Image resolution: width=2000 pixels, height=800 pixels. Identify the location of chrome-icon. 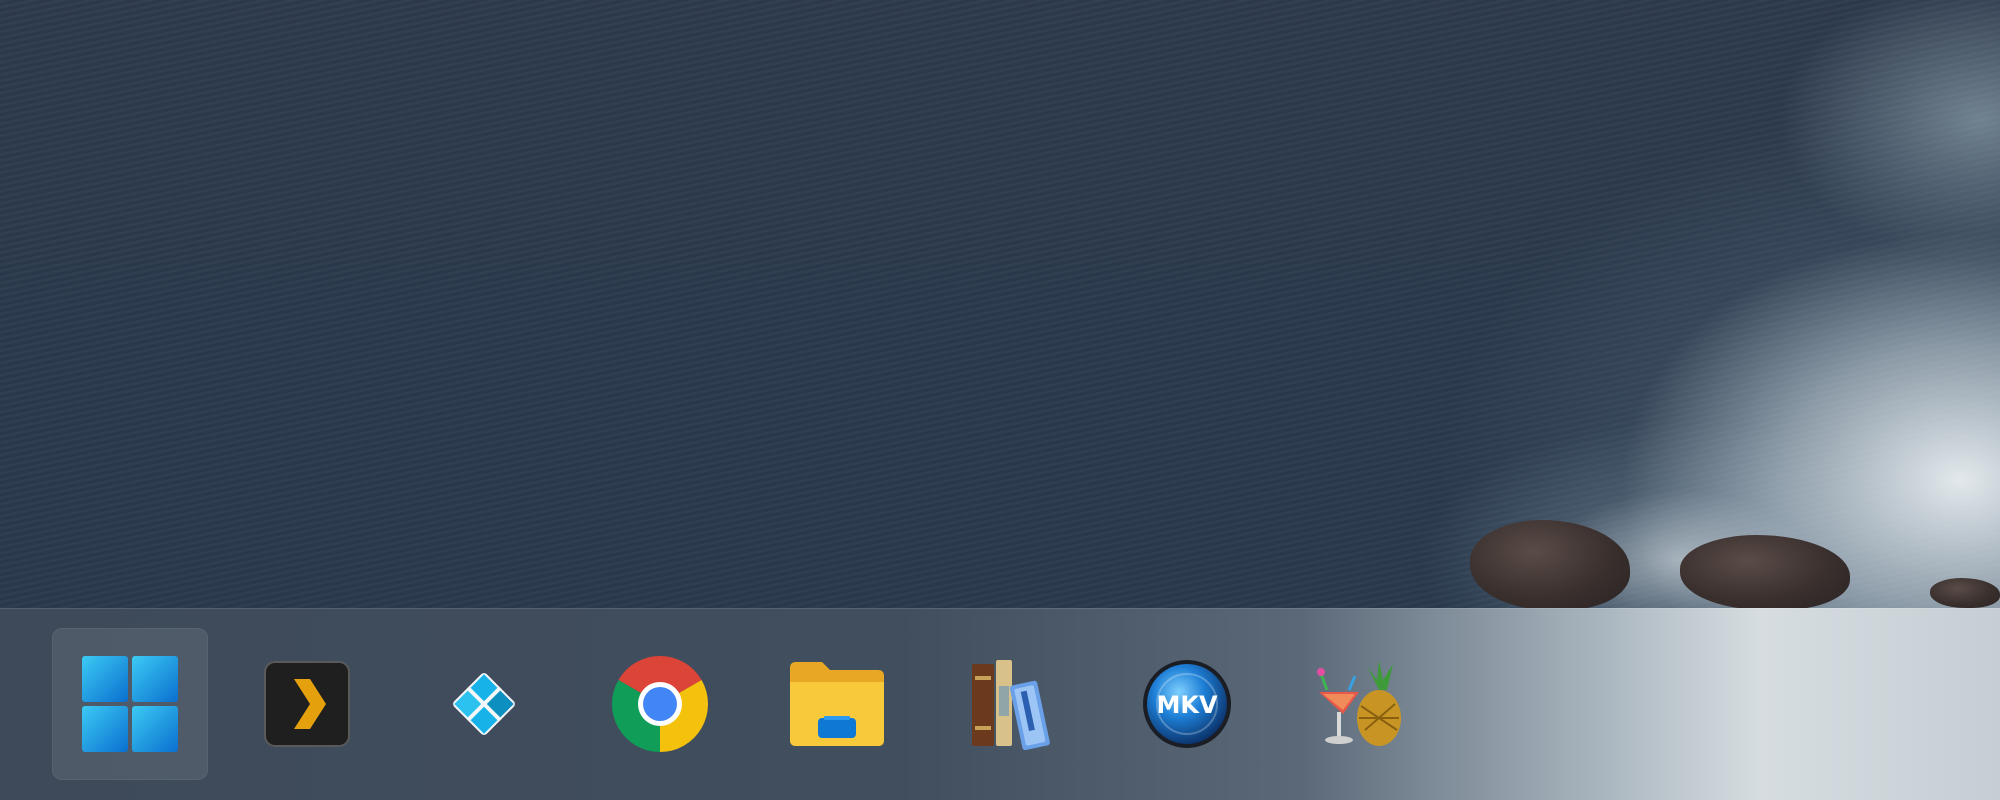
(660, 704).